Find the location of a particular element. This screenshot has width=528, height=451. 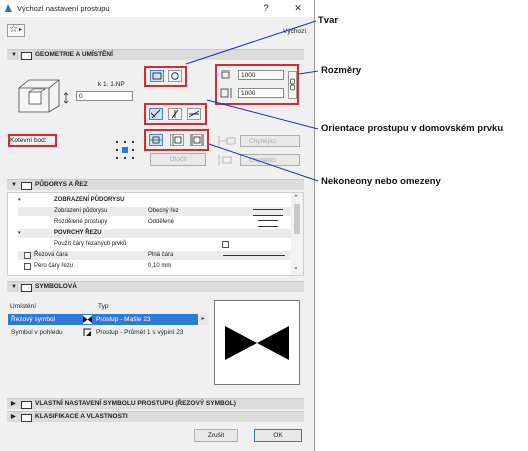

orientation-annotation: Orientace prostupu v domovském prvku is located at coordinates (412, 128).